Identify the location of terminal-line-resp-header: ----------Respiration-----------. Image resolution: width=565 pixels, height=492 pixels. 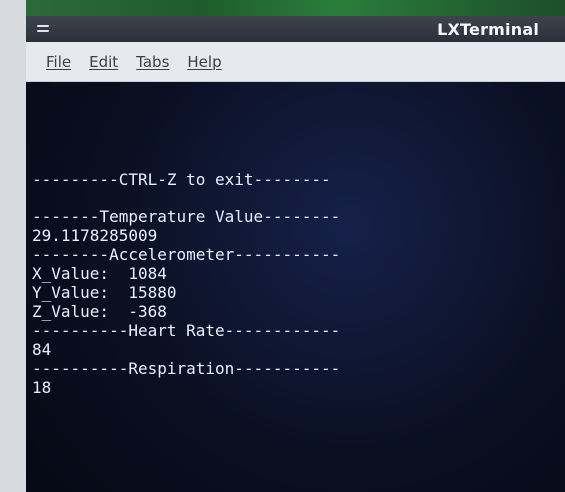
(186, 368).